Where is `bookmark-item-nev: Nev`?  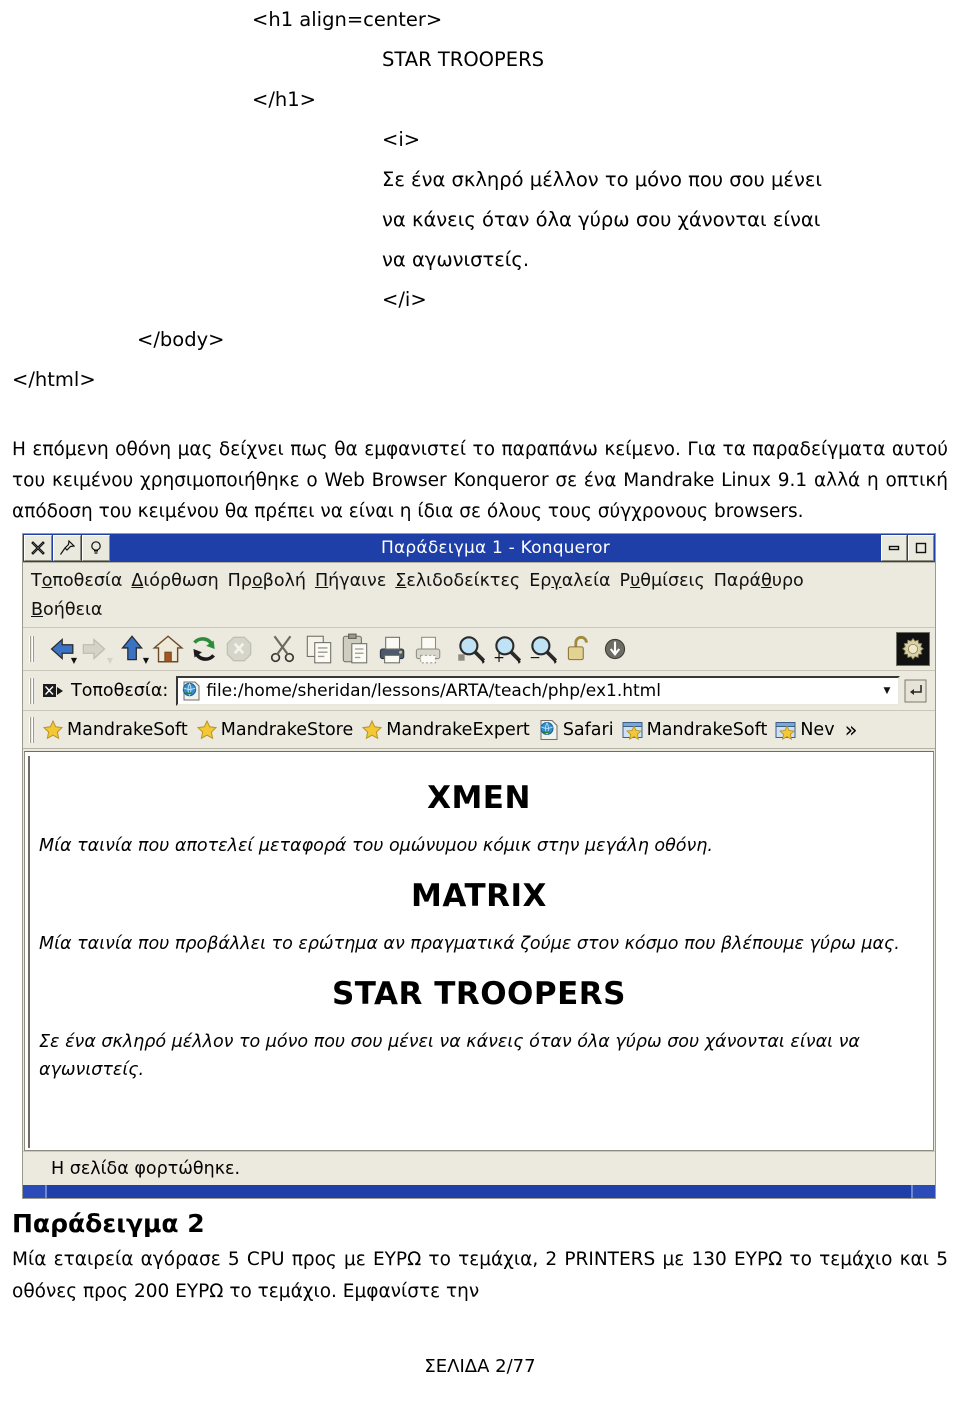 bookmark-item-nev: Nev is located at coordinates (805, 730).